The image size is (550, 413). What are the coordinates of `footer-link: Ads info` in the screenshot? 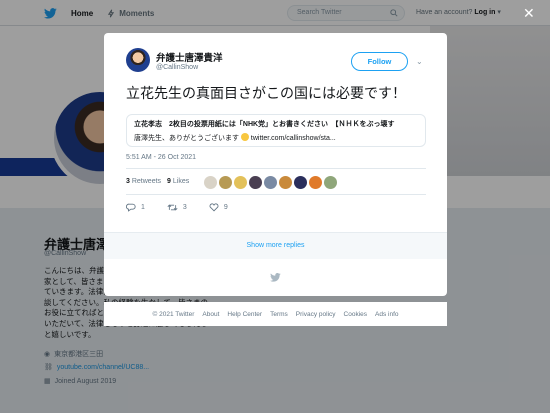 It's located at (387, 314).